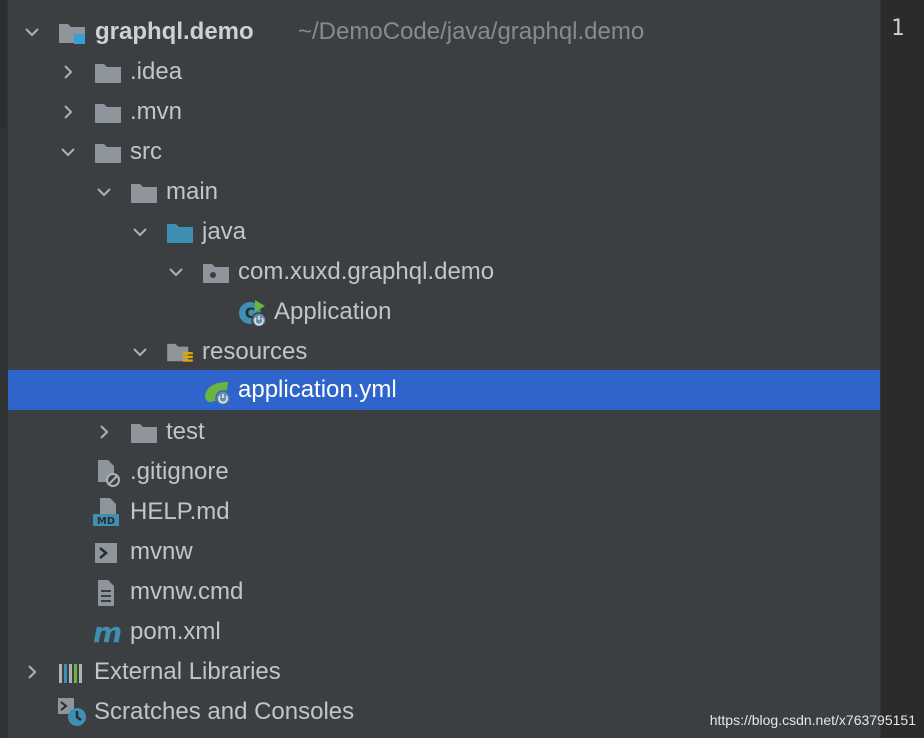 The height and width of the screenshot is (738, 924). Describe the element at coordinates (106, 553) in the screenshot. I see `shell-script-icon` at that location.